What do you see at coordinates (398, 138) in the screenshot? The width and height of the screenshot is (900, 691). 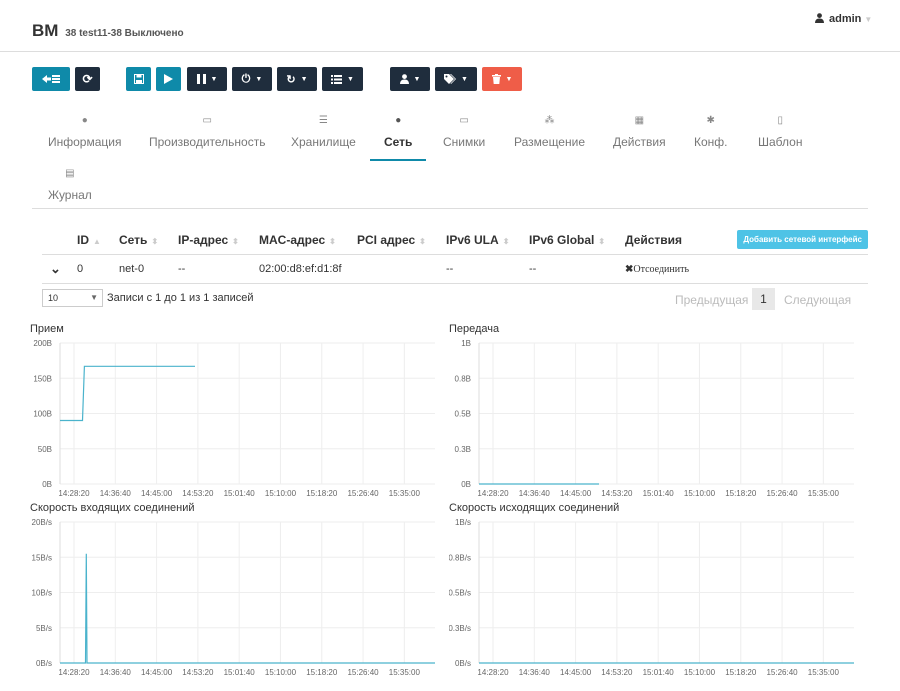 I see `tab-network: ● Сеть` at bounding box center [398, 138].